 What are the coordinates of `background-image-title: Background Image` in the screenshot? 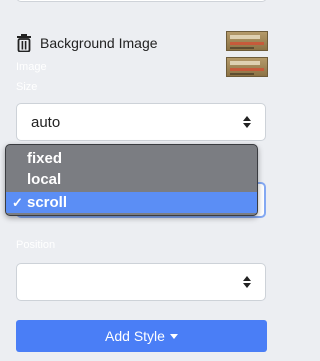 It's located at (99, 43).